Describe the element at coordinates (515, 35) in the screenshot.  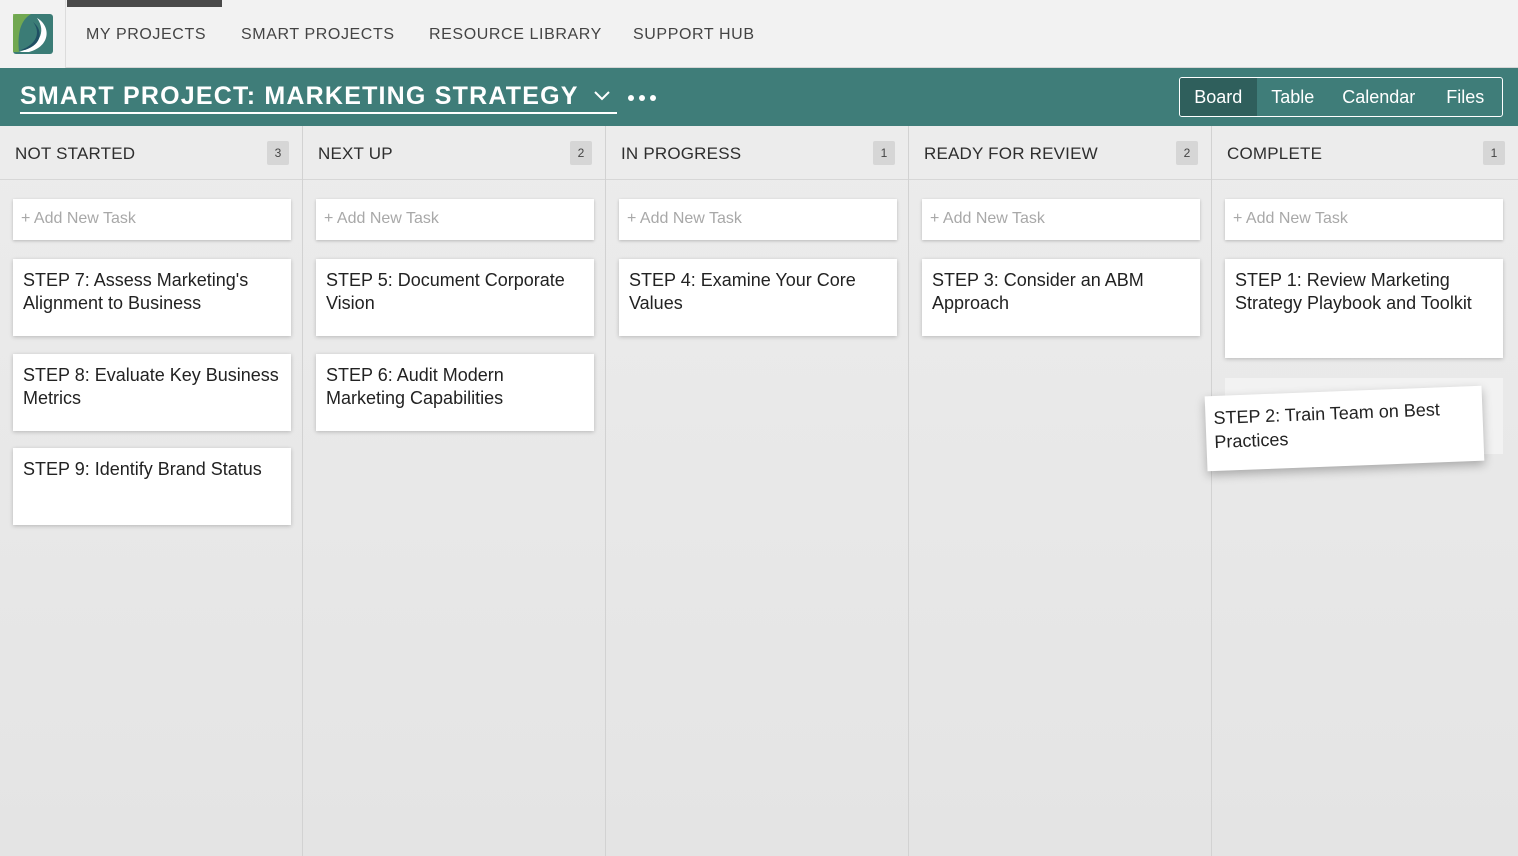
I see `nav-resource-library: RESOURCE LIBRARY` at that location.